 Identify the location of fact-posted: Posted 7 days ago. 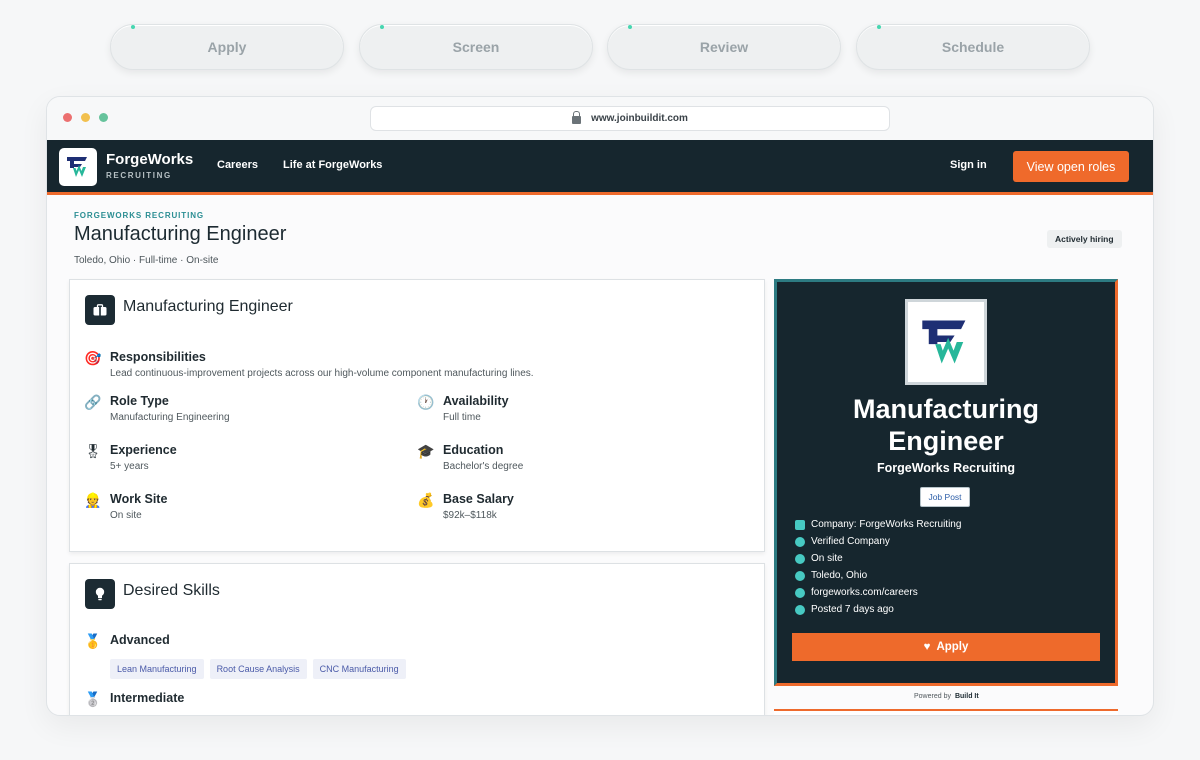
(878, 609).